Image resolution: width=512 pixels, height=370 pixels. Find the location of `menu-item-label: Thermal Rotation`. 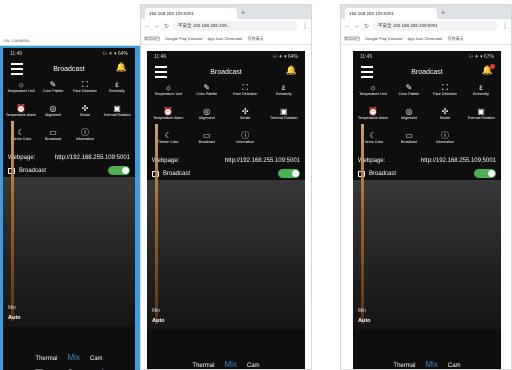

menu-item-label: Thermal Rotation is located at coordinates (283, 118).